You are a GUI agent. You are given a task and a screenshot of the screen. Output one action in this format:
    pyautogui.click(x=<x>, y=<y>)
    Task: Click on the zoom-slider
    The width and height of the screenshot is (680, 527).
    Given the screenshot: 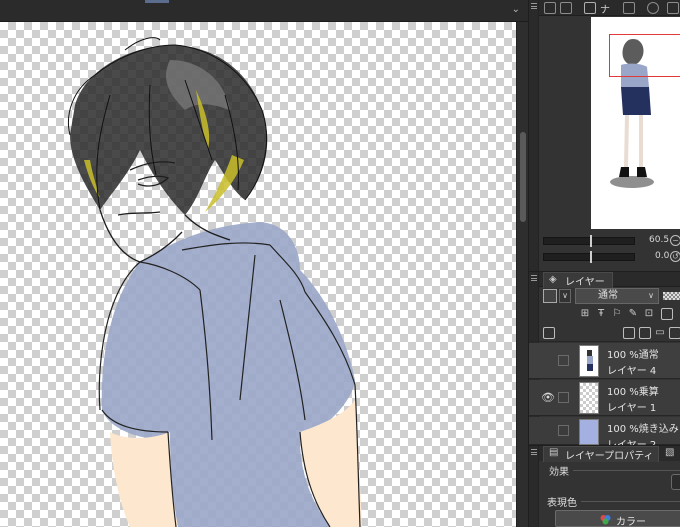 What is the action you would take?
    pyautogui.click(x=589, y=241)
    